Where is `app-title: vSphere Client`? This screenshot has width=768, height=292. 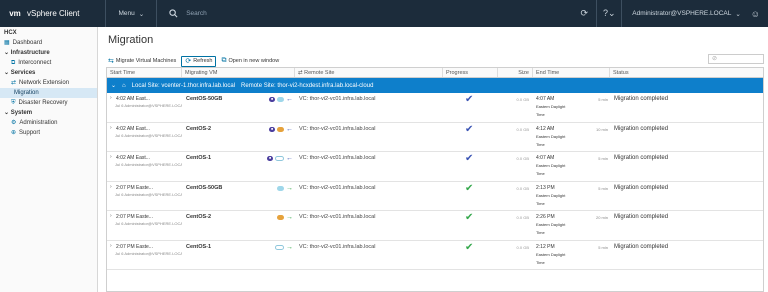 app-title: vSphere Client is located at coordinates (53, 13).